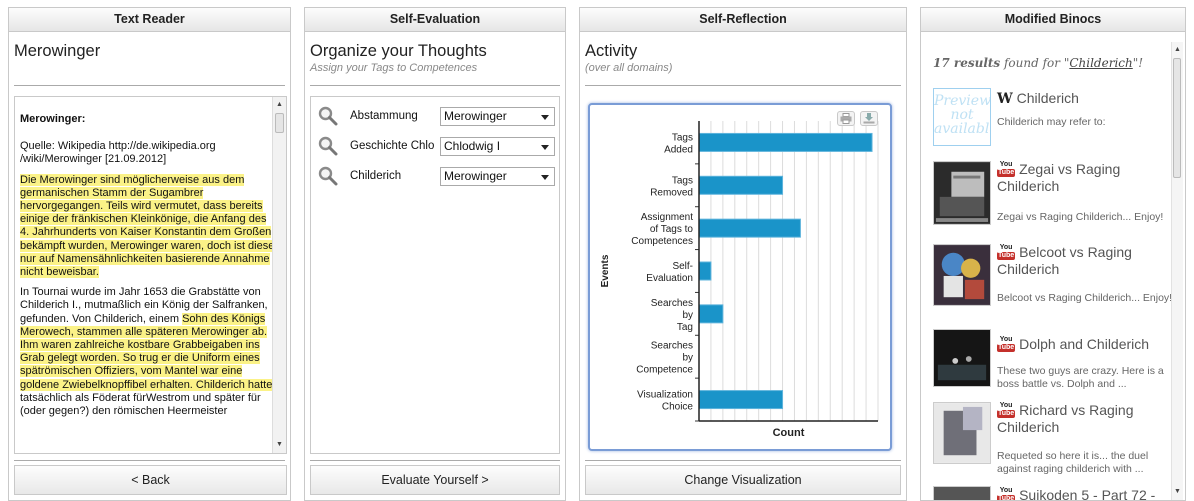 The width and height of the screenshot is (1194, 501). I want to click on reflection-subtitle: (over all domains), so click(629, 68).